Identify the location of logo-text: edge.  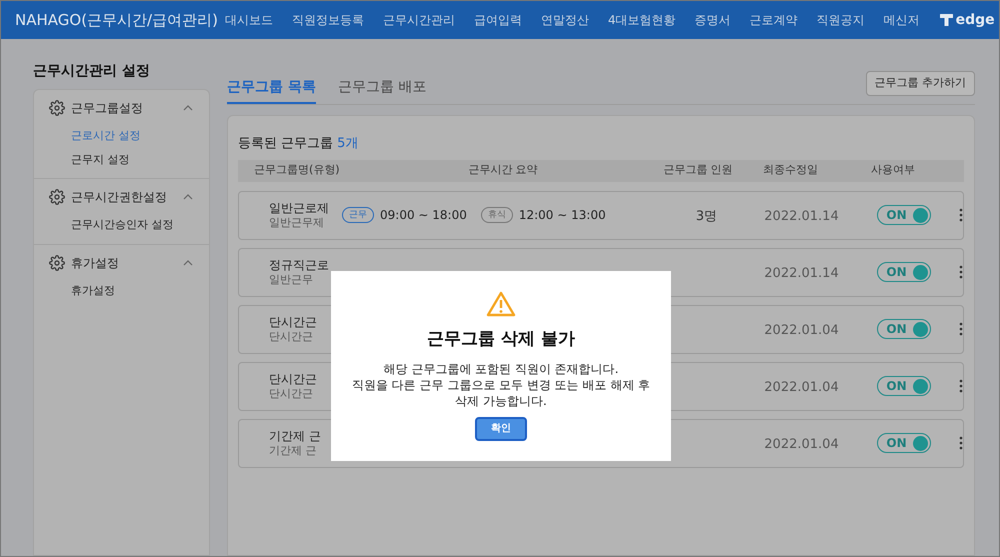
(975, 20).